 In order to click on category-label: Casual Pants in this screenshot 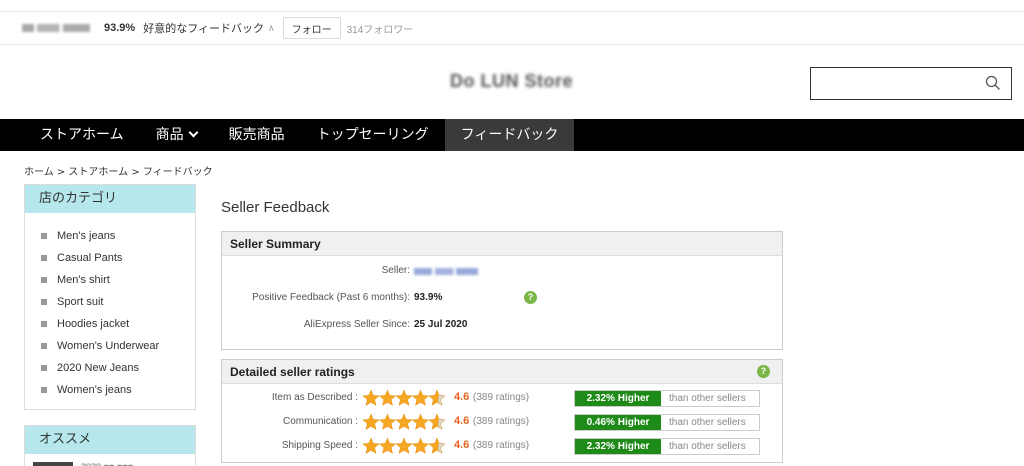, I will do `click(90, 258)`.